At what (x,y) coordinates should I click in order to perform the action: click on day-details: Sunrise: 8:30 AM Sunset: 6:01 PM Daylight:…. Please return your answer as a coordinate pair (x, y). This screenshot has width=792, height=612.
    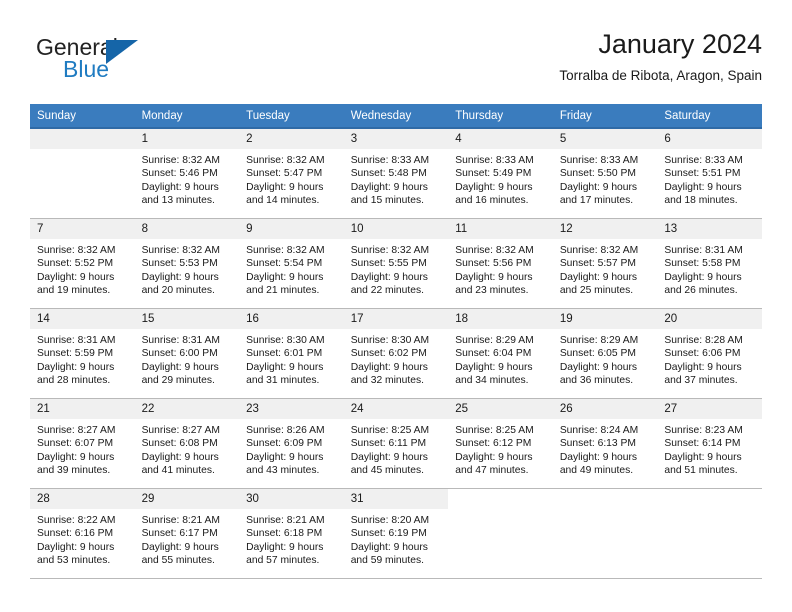
    Looking at the image, I should click on (291, 358).